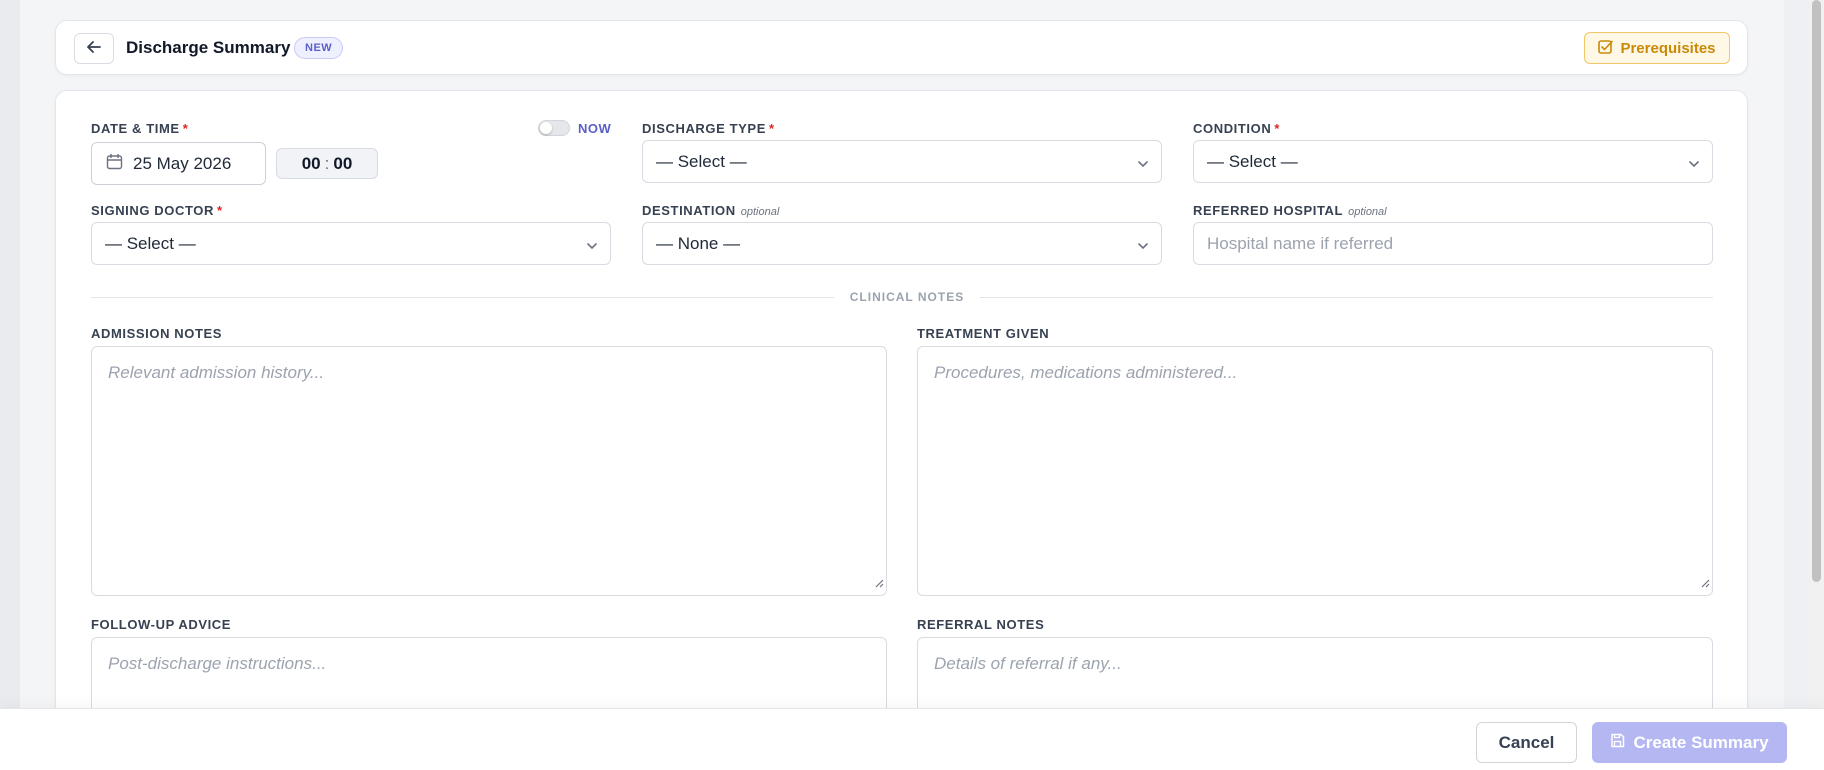  Describe the element at coordinates (208, 47) in the screenshot. I see `page-title: Discharge Summary` at that location.